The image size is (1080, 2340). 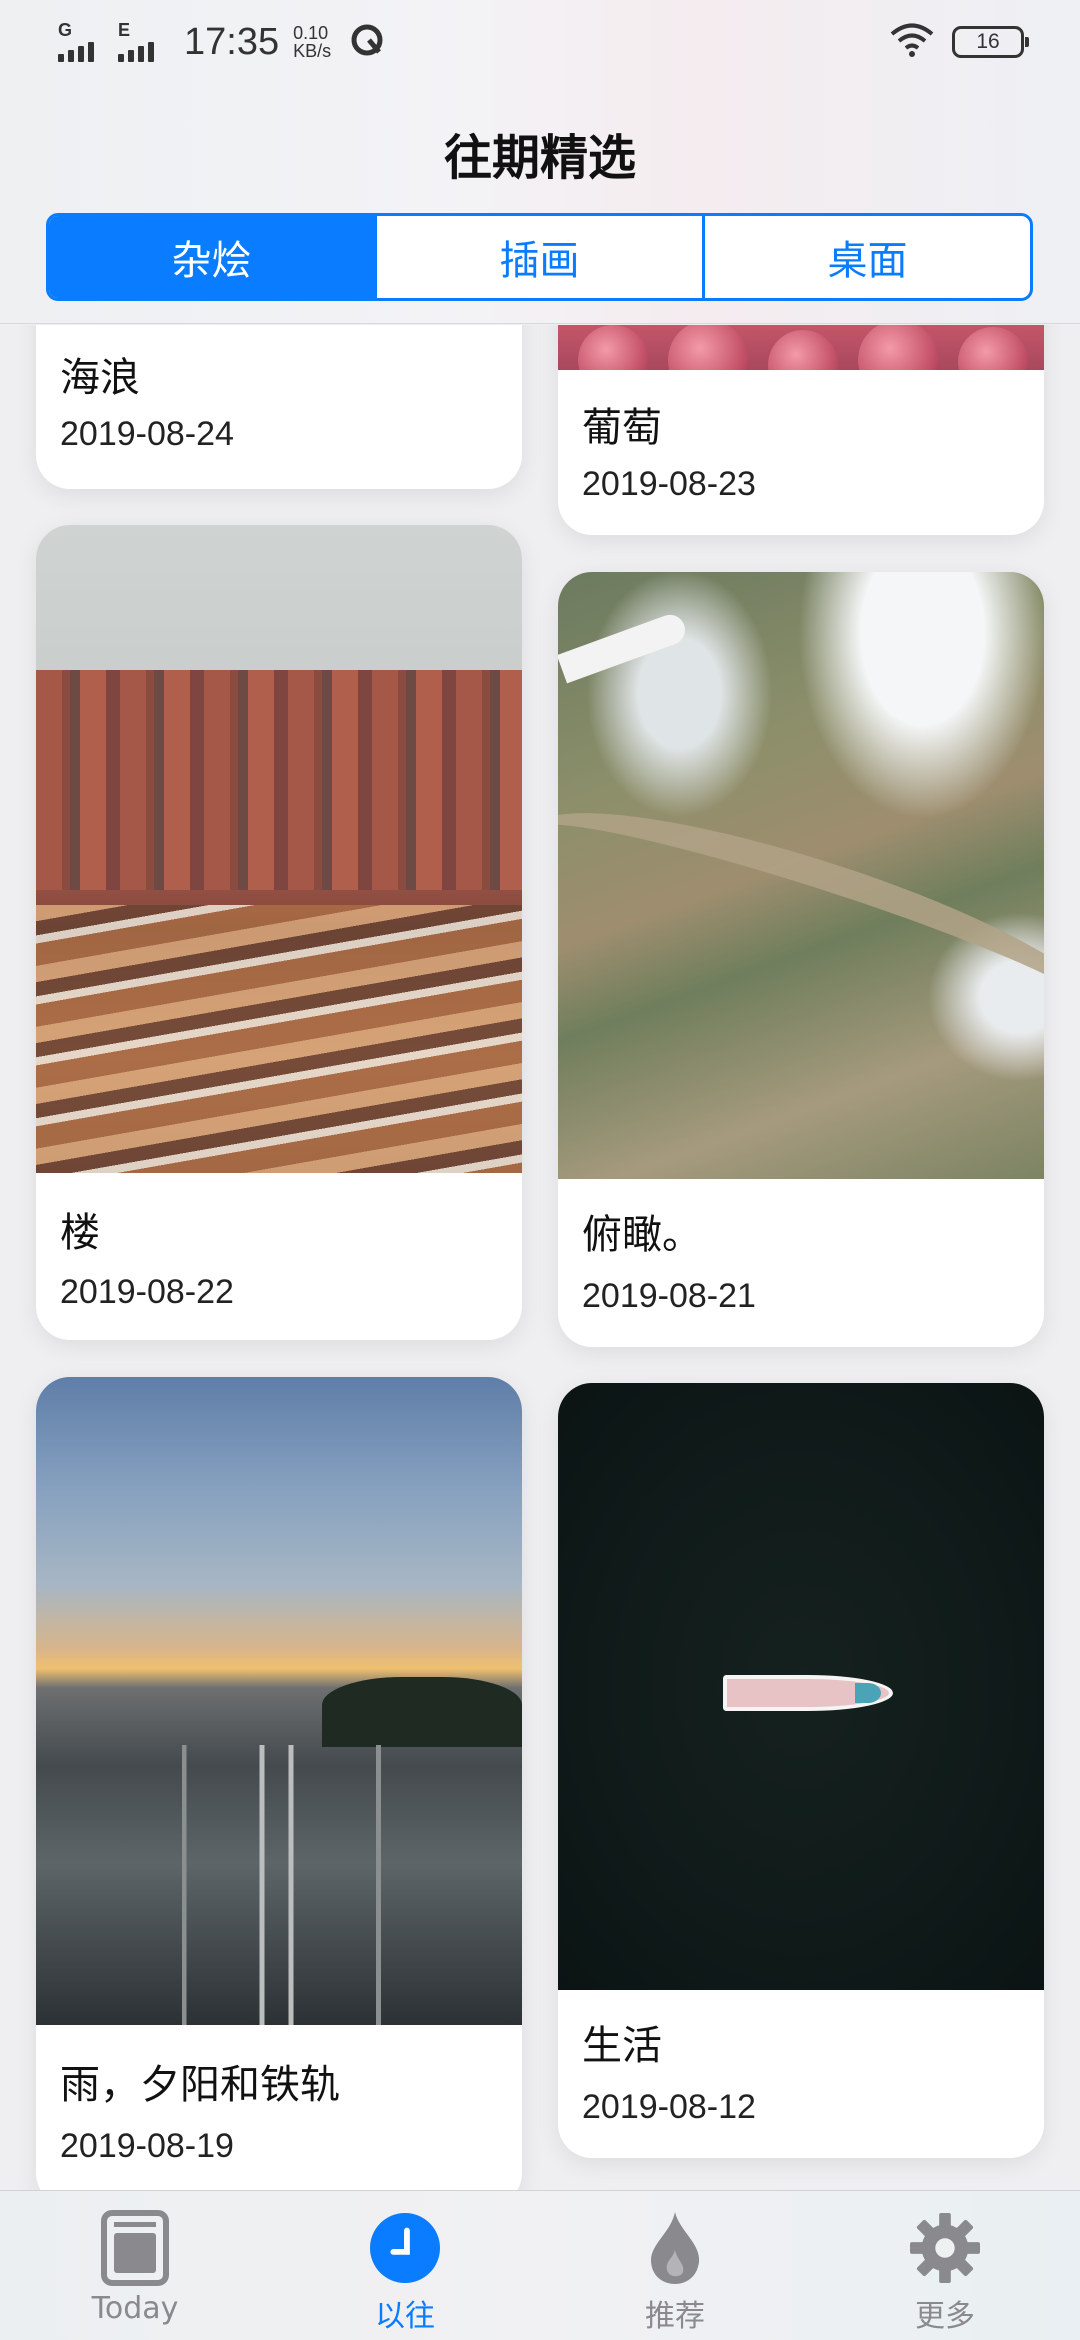 What do you see at coordinates (669, 484) in the screenshot?
I see `card-date: 2019-08-23` at bounding box center [669, 484].